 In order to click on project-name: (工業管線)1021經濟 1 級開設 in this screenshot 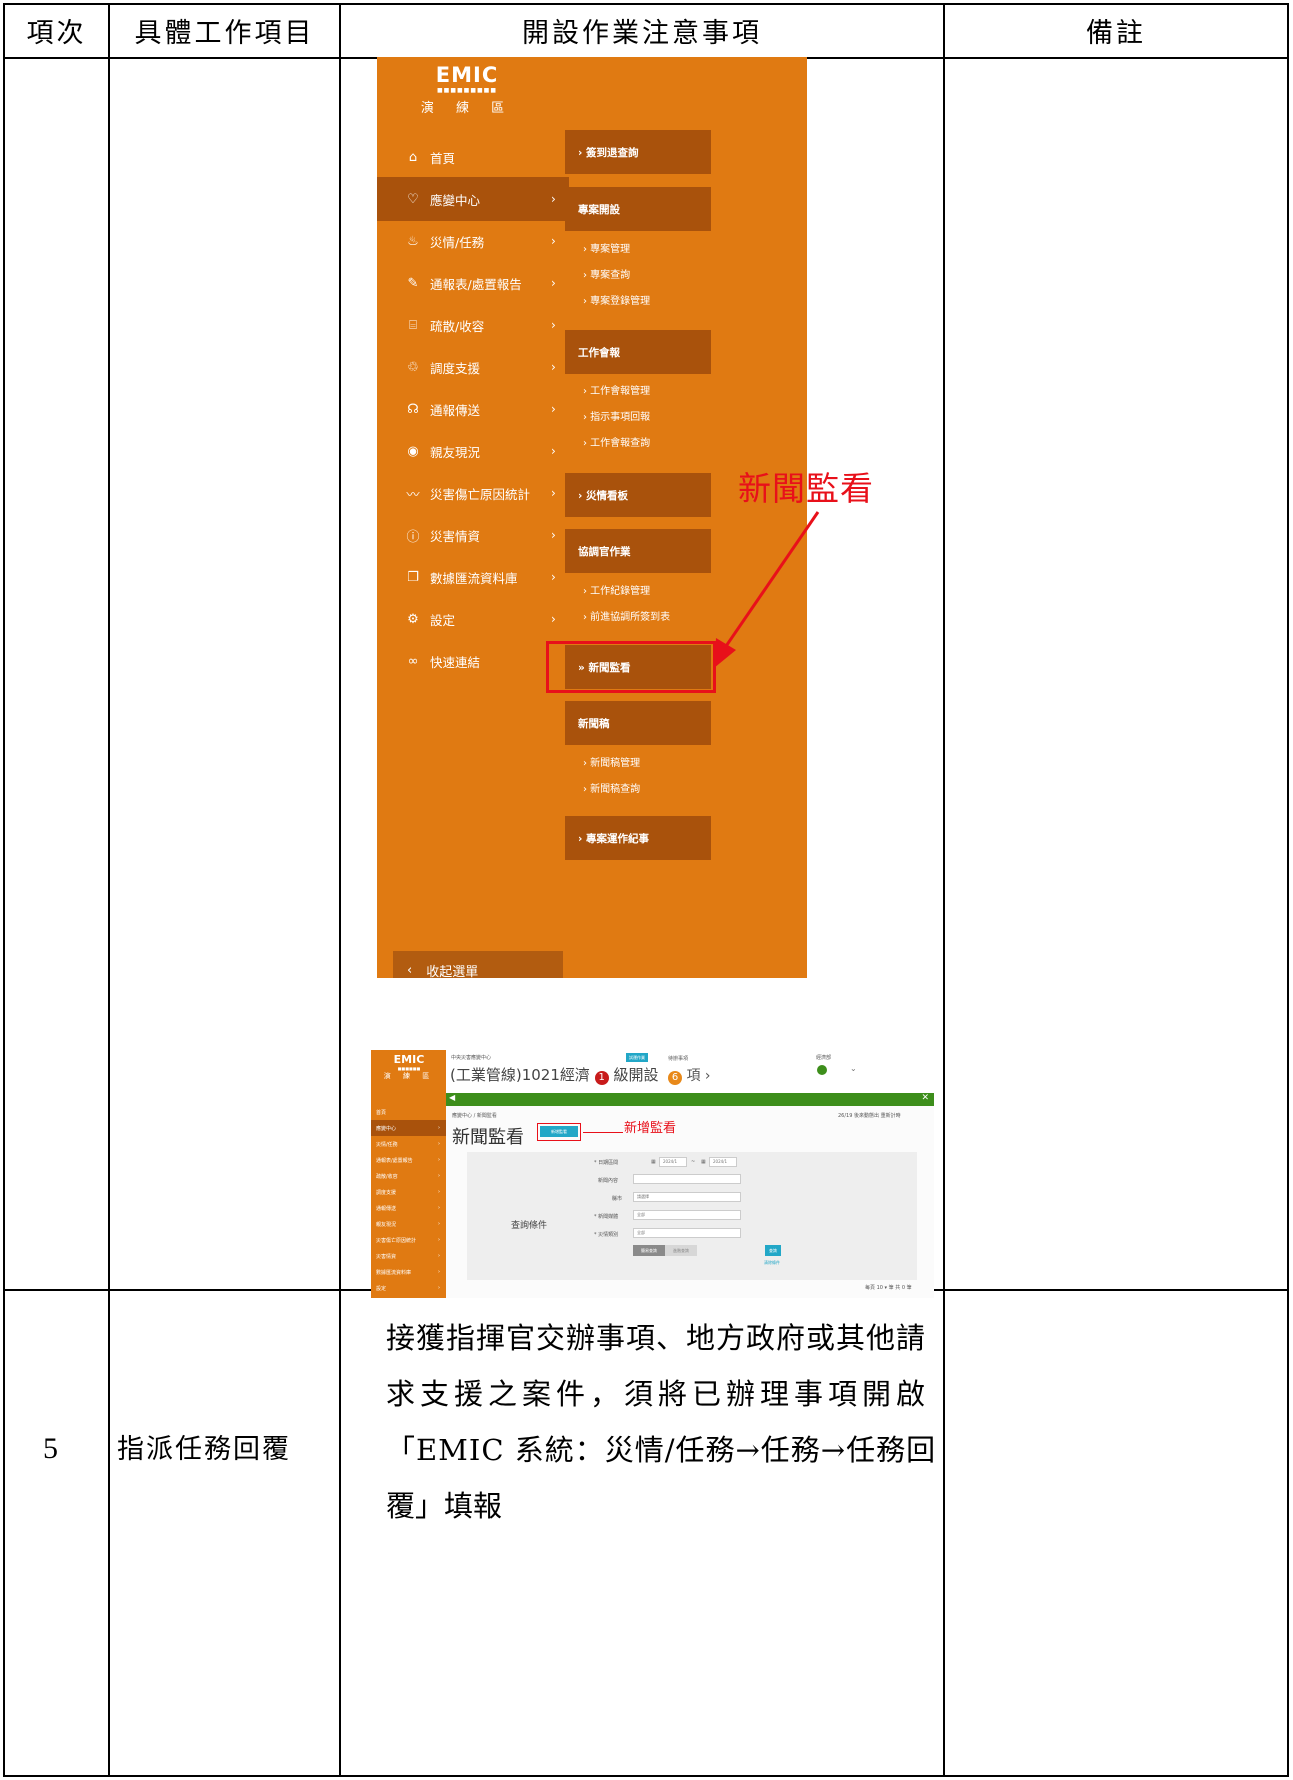, I will do `click(554, 1074)`.